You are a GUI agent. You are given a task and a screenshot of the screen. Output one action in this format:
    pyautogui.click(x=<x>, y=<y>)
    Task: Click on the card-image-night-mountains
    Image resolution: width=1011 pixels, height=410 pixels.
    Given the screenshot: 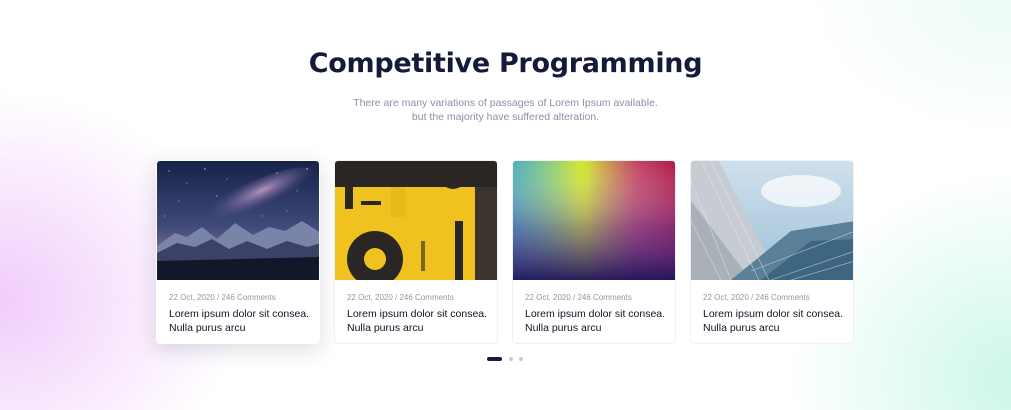 What is the action you would take?
    pyautogui.click(x=238, y=220)
    